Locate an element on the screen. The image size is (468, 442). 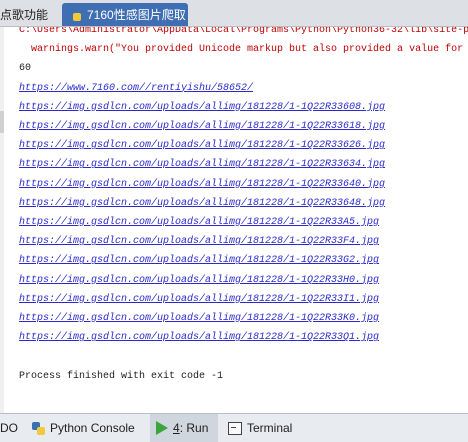
todo-label: DO is located at coordinates (9, 428).